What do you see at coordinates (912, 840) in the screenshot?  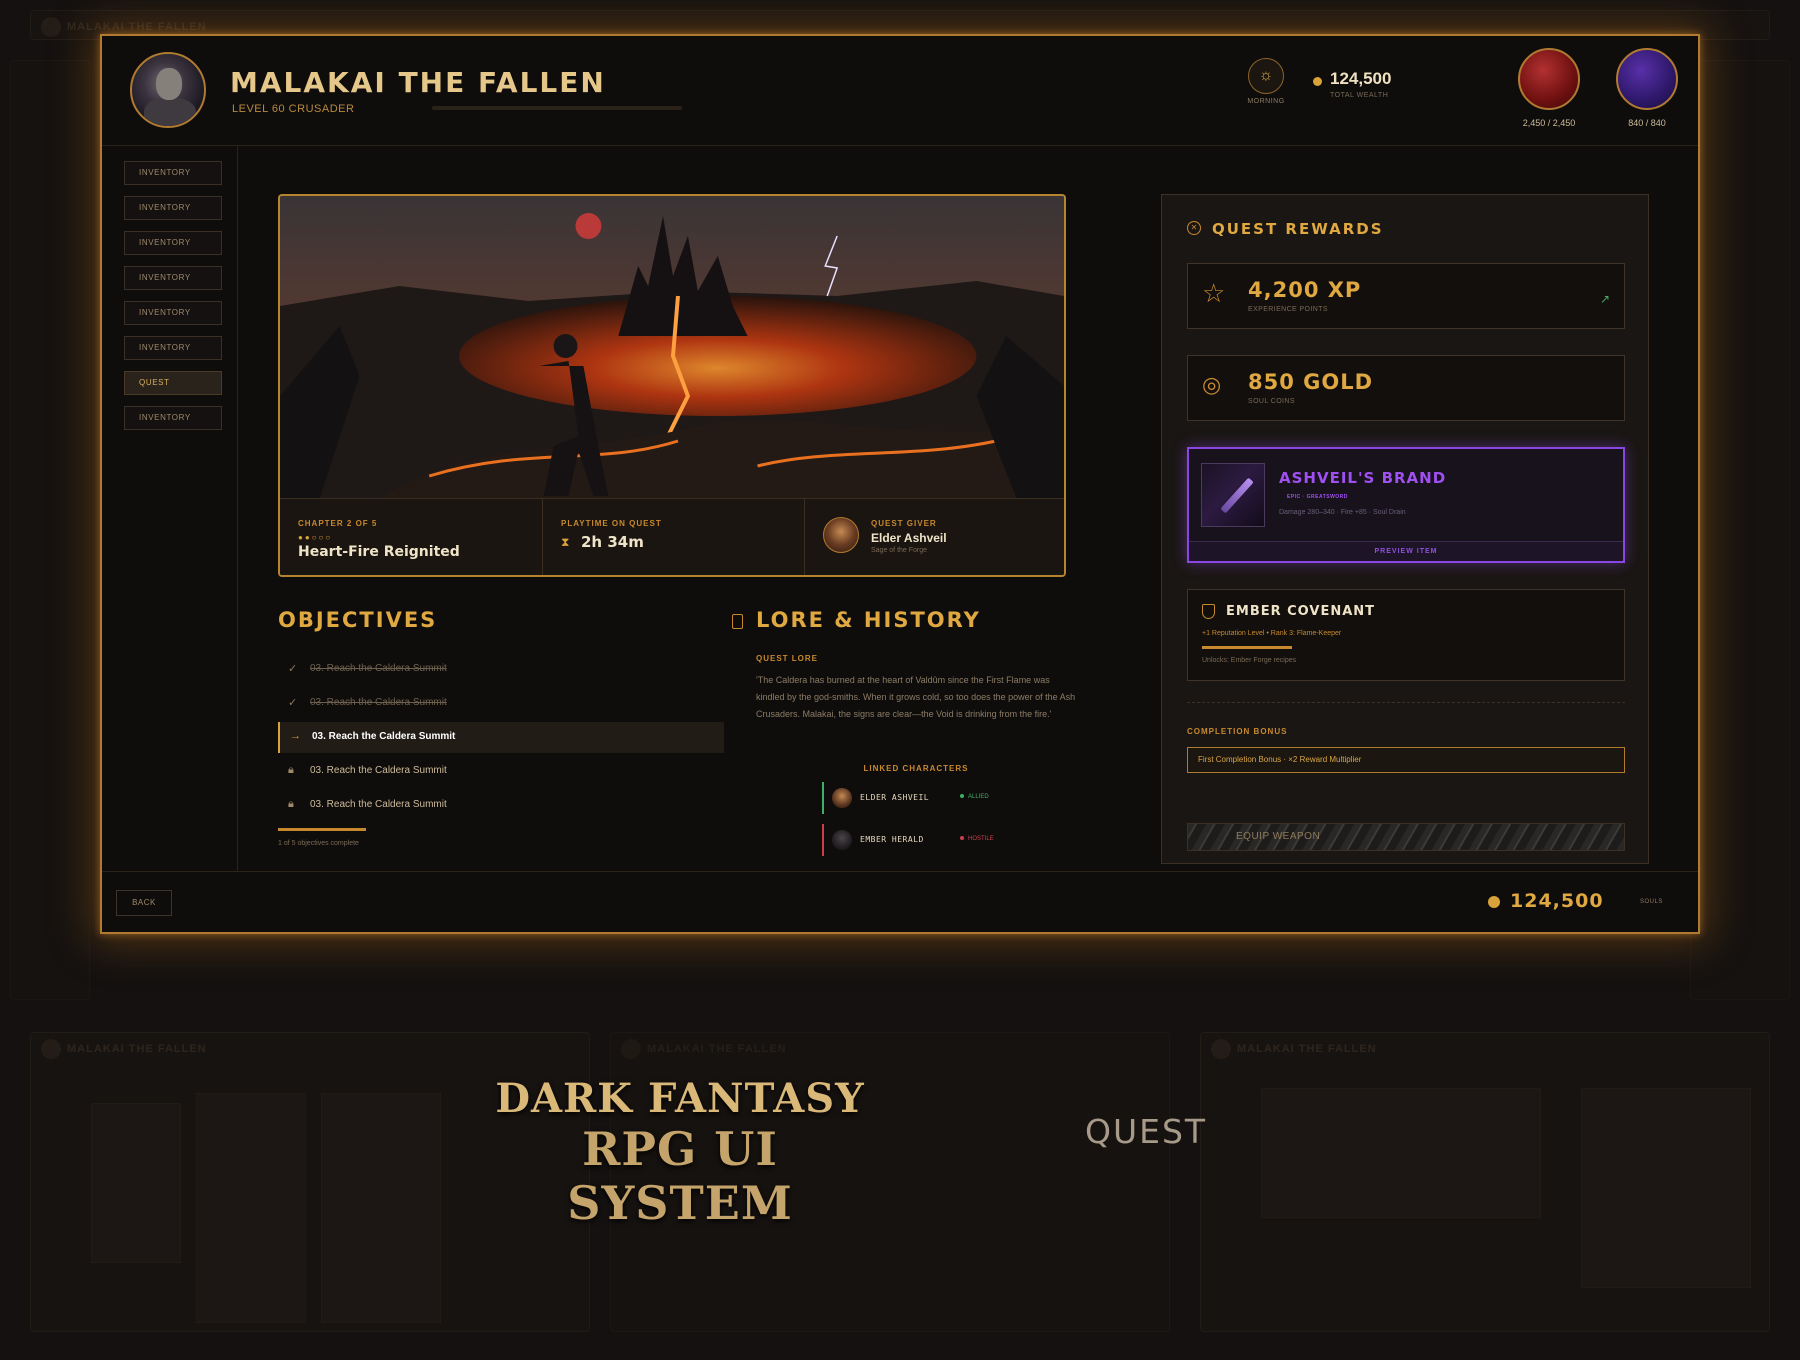 I see `linked-character-row: EMBER HERALD HOSTILE` at bounding box center [912, 840].